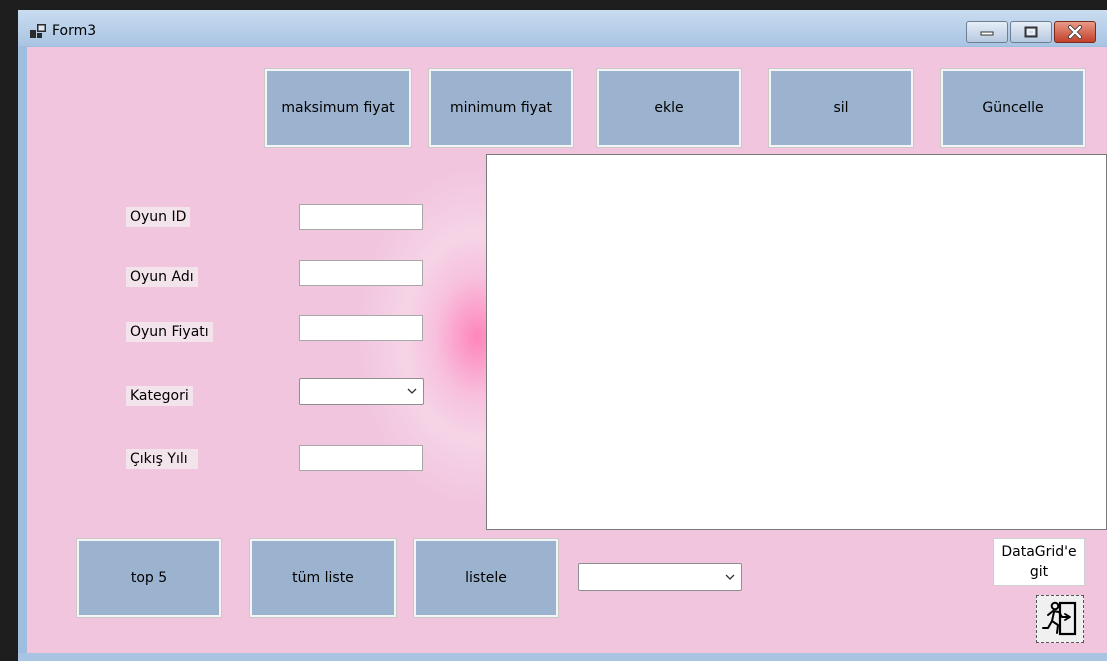  Describe the element at coordinates (169, 332) in the screenshot. I see `game-price-label: Oyun Fiyatı` at that location.